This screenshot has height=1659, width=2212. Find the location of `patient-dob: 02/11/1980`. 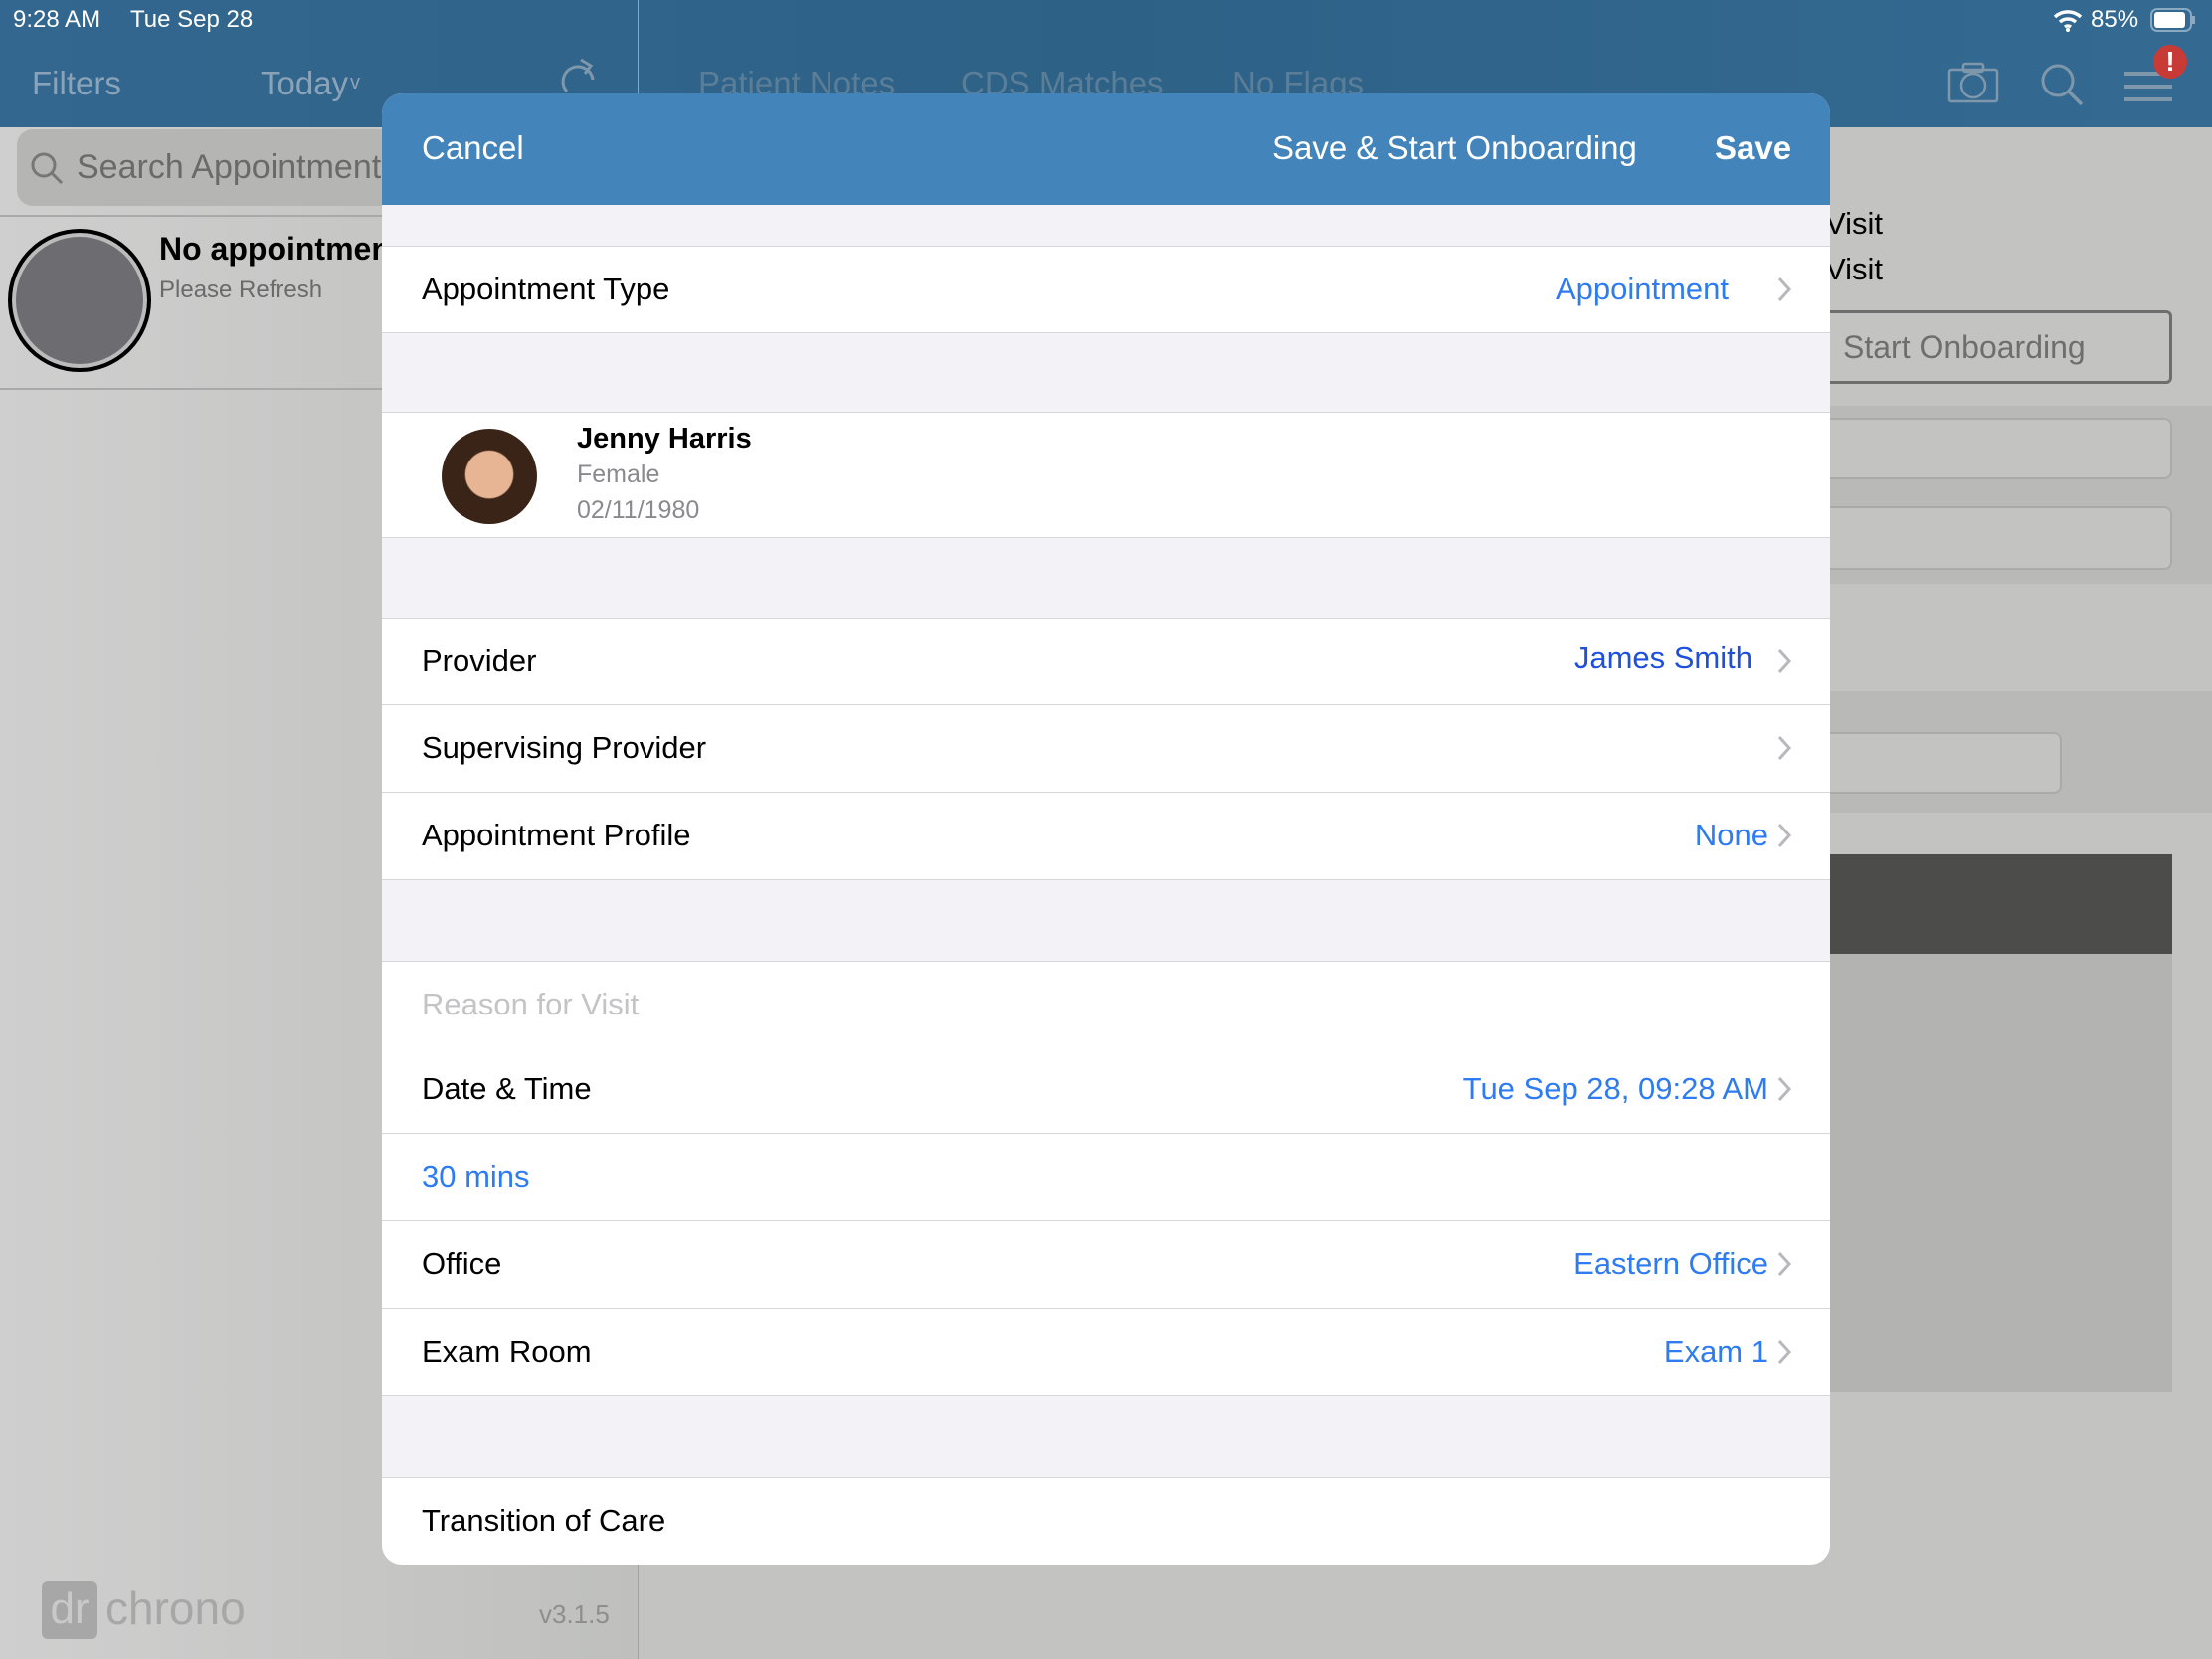

patient-dob: 02/11/1980 is located at coordinates (638, 510).